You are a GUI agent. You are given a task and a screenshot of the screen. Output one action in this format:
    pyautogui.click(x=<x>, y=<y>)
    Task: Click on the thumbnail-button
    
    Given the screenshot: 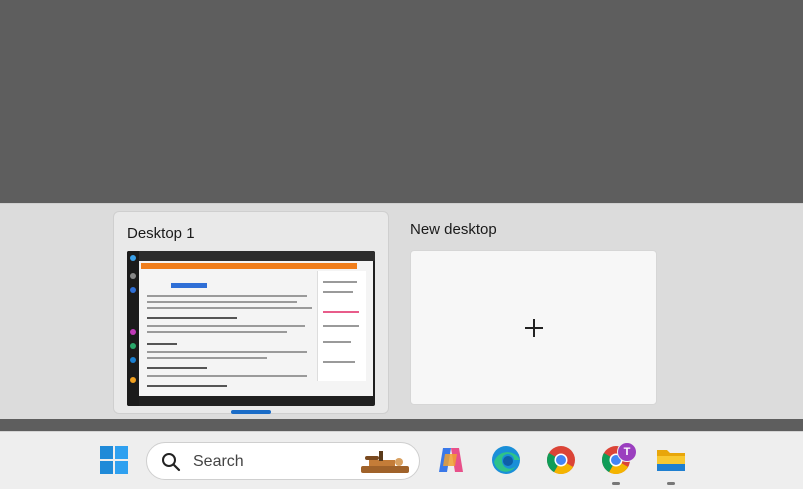 What is the action you would take?
    pyautogui.click(x=189, y=285)
    